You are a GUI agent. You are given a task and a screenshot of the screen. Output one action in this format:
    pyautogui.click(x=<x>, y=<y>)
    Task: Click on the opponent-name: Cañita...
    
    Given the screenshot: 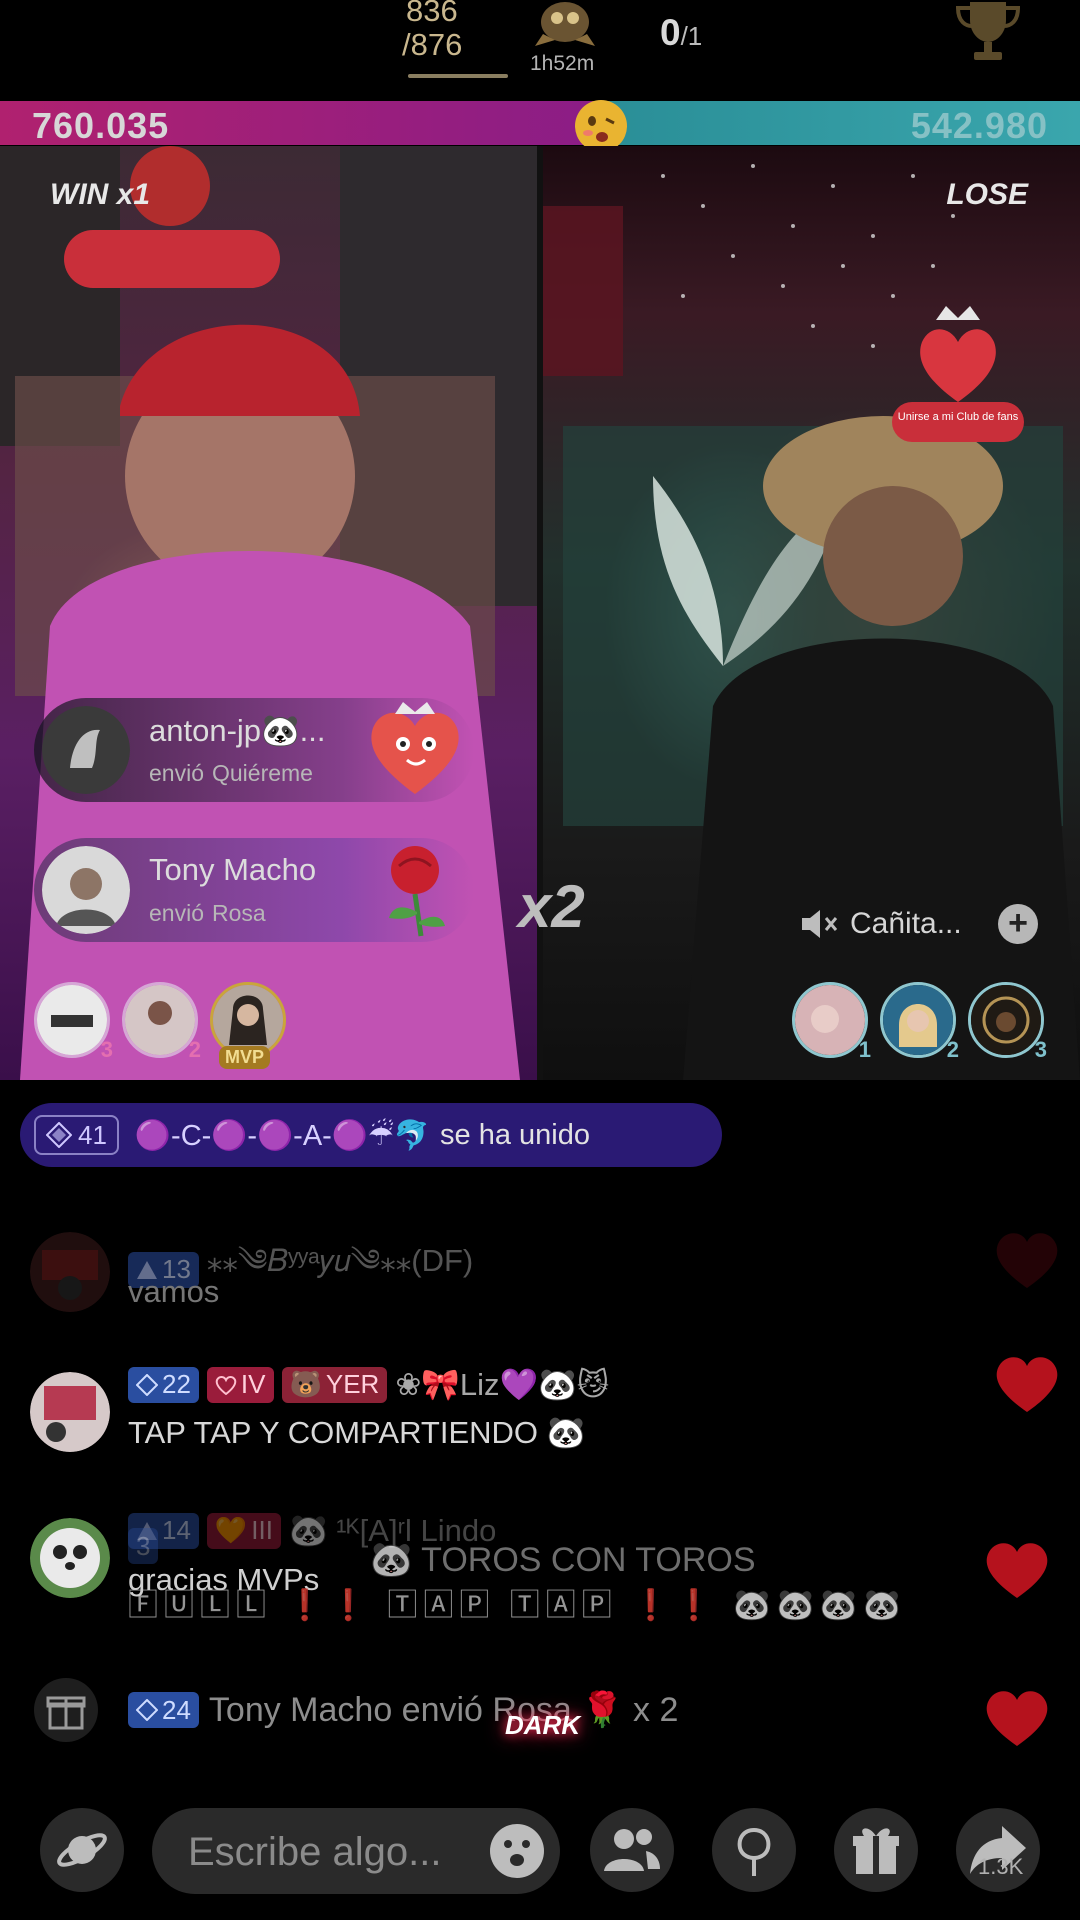 What is the action you would take?
    pyautogui.click(x=906, y=923)
    